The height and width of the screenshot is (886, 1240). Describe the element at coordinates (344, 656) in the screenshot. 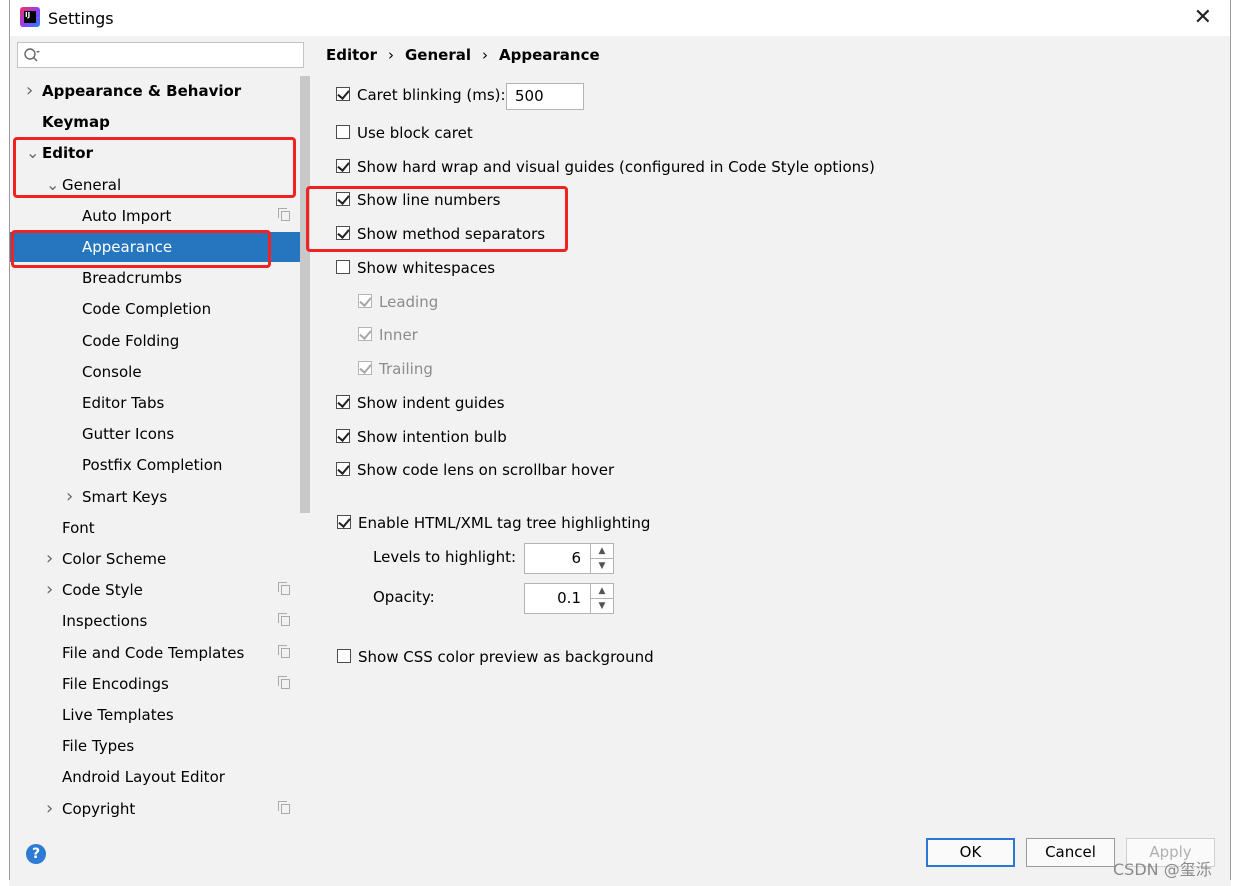

I see `css-preview-checkbox` at that location.